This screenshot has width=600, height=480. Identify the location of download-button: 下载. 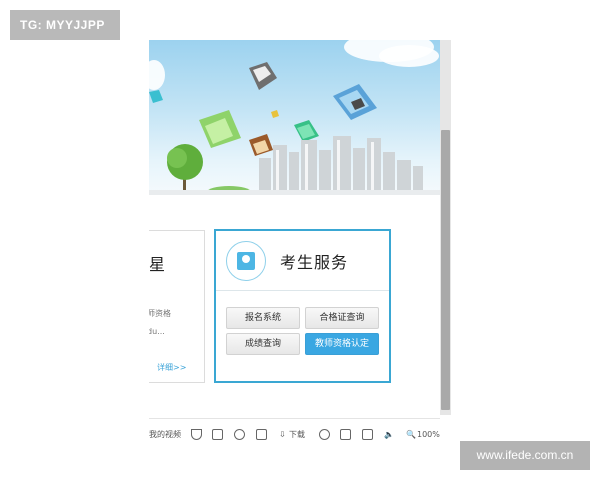
(297, 435).